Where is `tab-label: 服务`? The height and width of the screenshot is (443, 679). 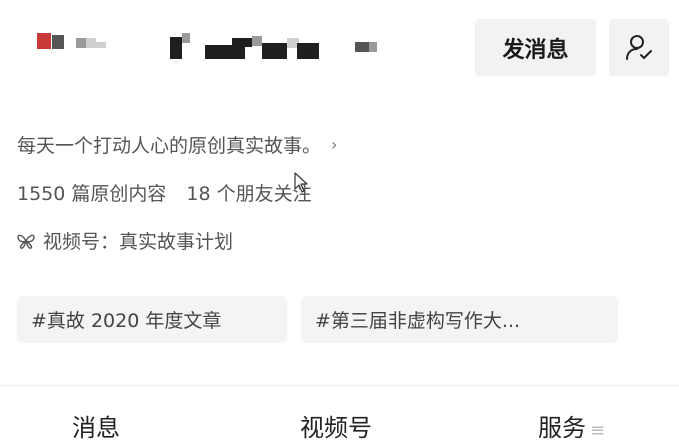
tab-label: 服务 is located at coordinates (562, 428).